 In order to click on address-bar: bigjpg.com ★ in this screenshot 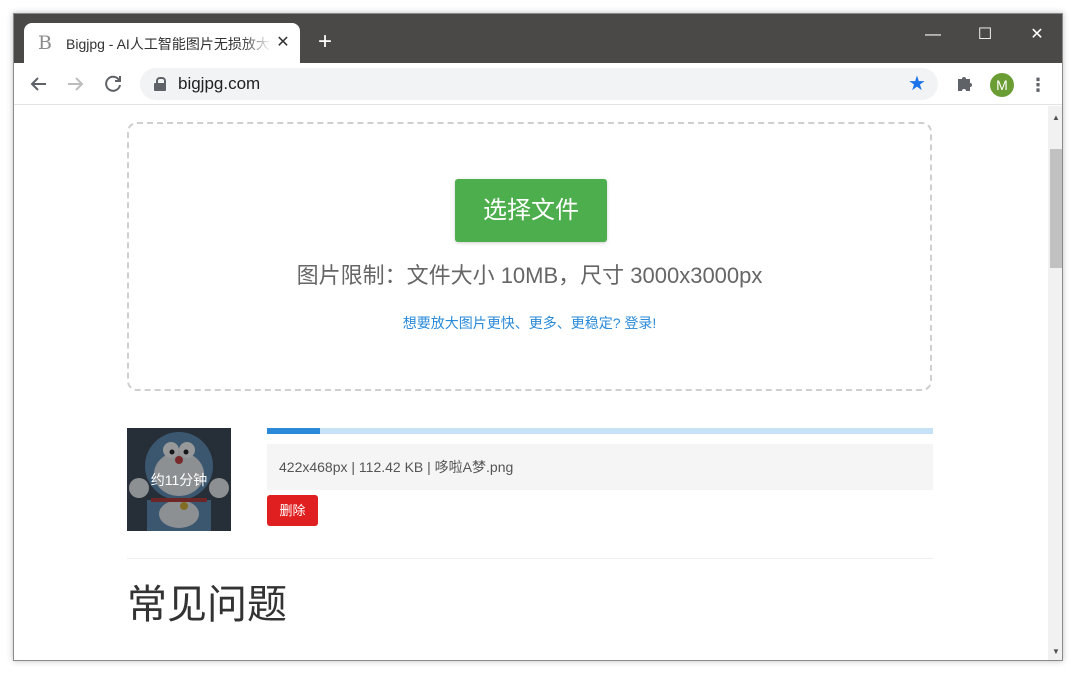, I will do `click(539, 84)`.